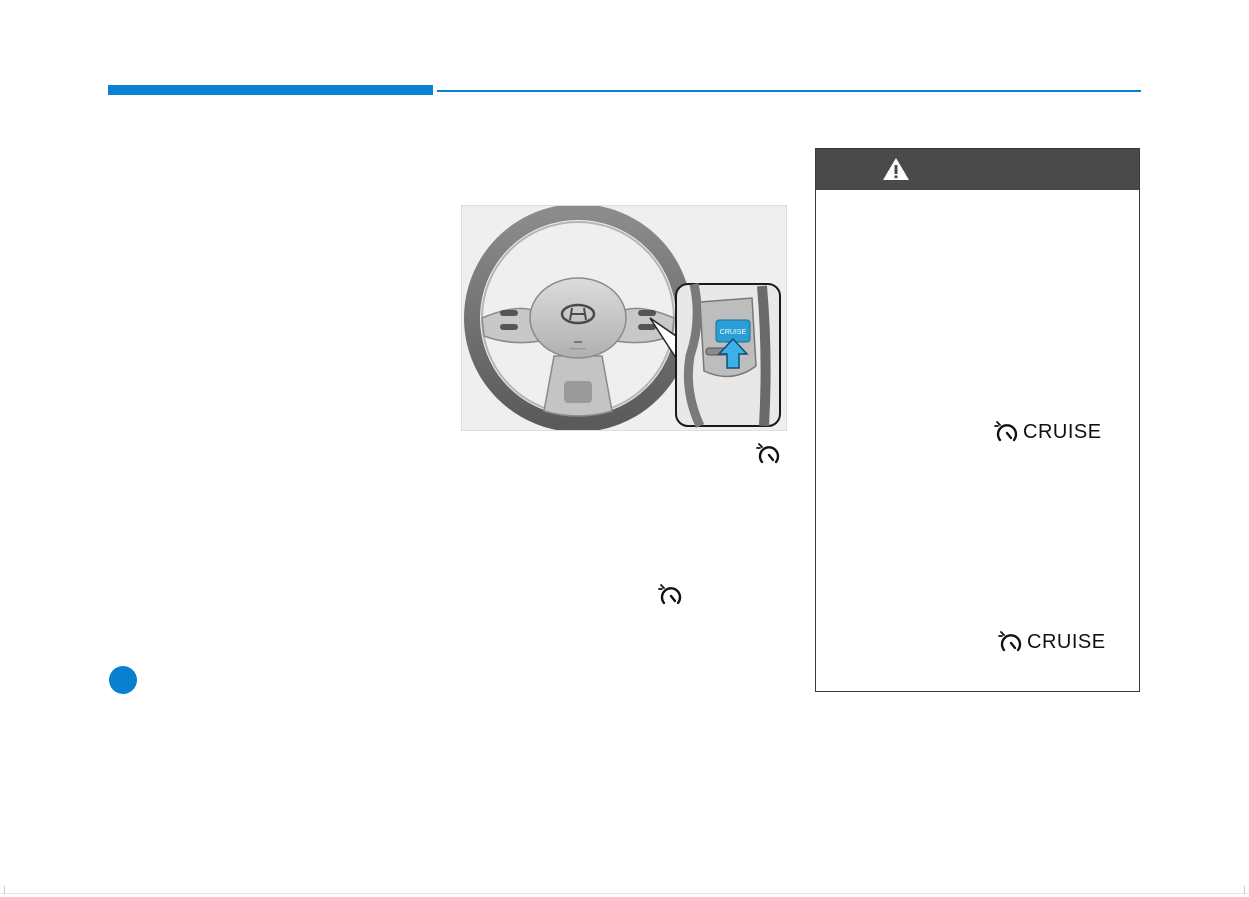 The height and width of the screenshot is (897, 1249). What do you see at coordinates (789, 91) in the screenshot?
I see `header-rule` at bounding box center [789, 91].